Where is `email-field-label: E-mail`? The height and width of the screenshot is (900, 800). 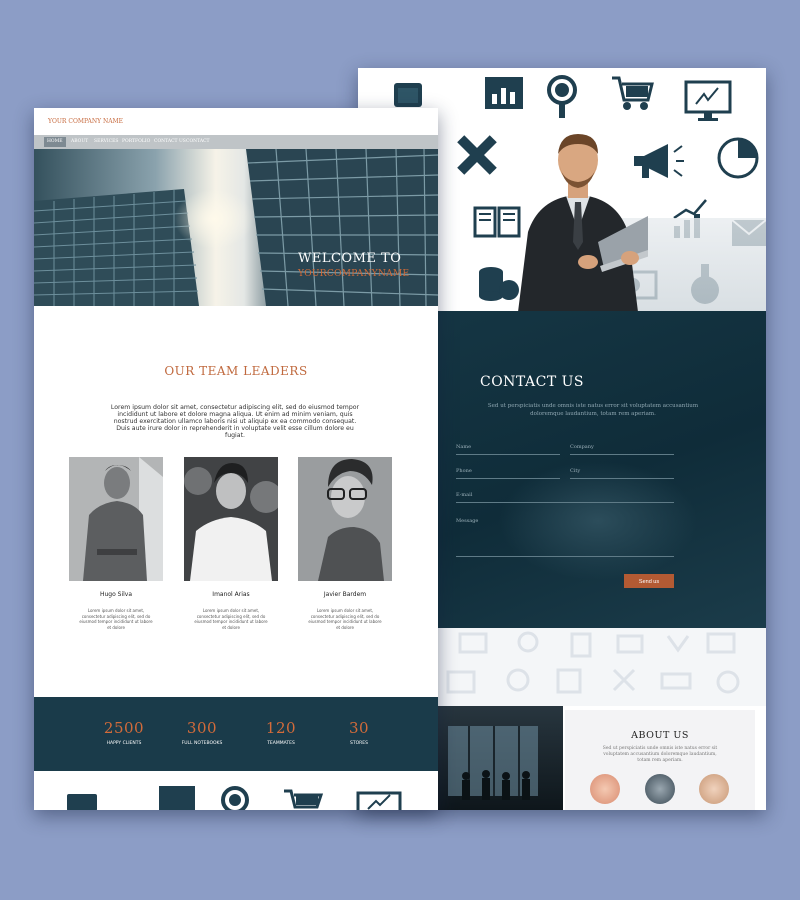 email-field-label: E-mail is located at coordinates (464, 495).